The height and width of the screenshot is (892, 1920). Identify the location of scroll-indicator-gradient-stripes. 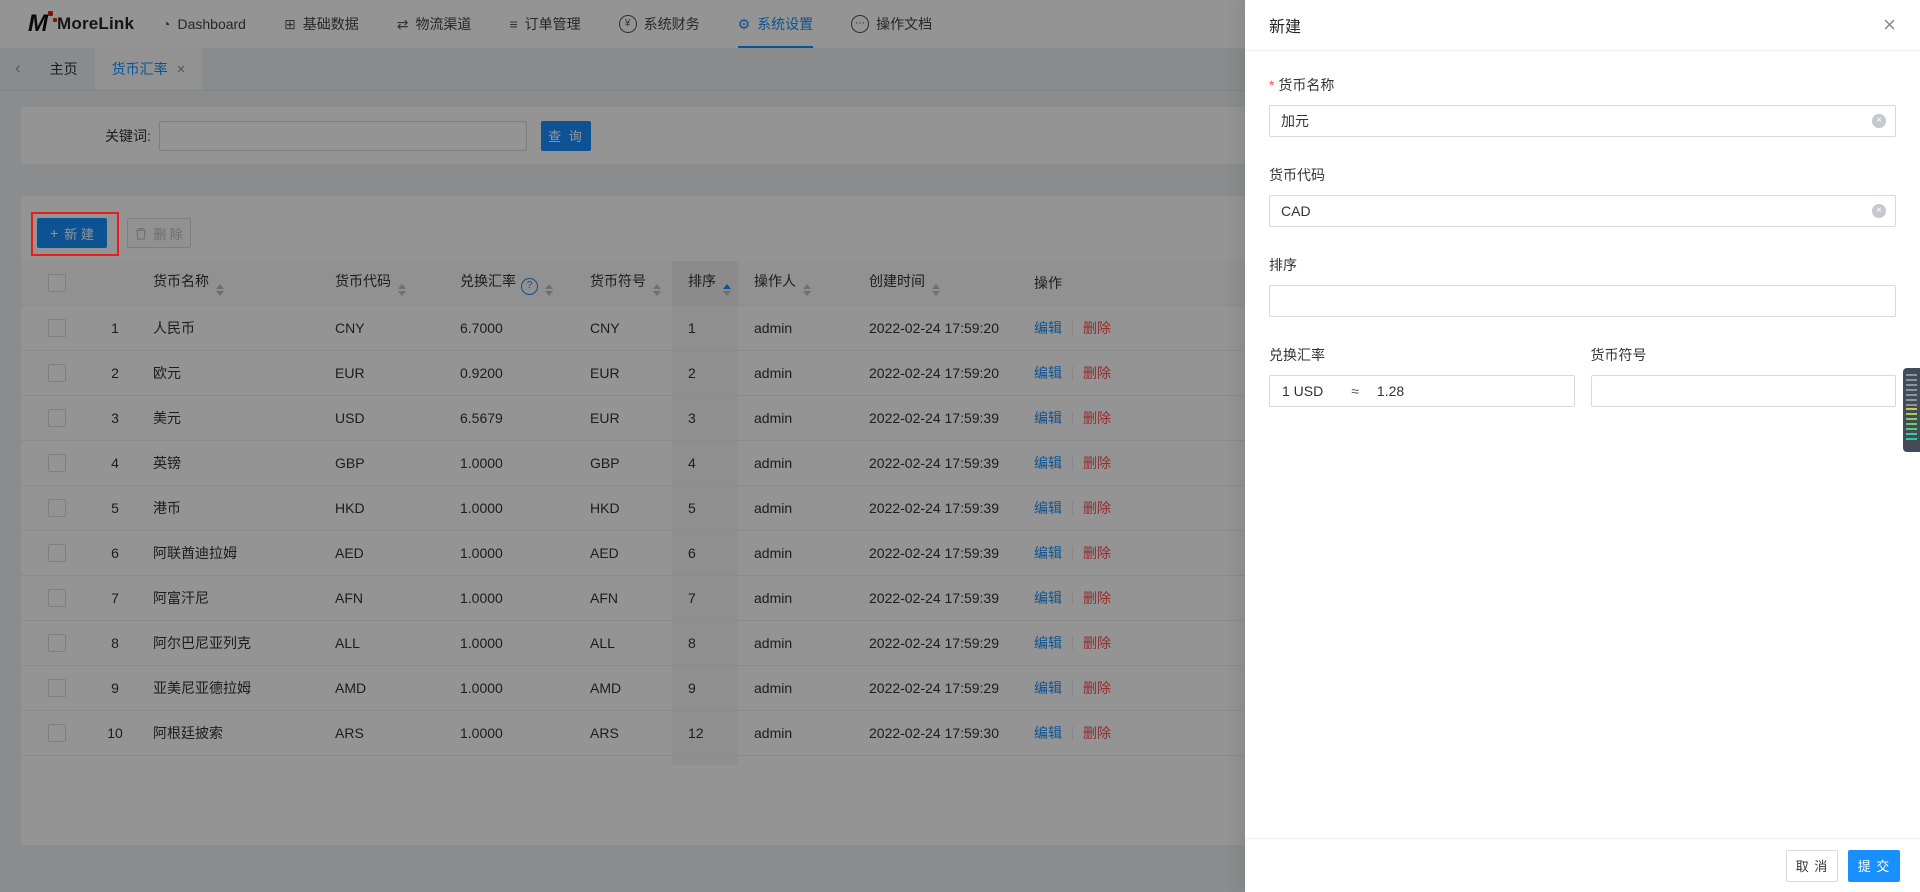
(1911, 424).